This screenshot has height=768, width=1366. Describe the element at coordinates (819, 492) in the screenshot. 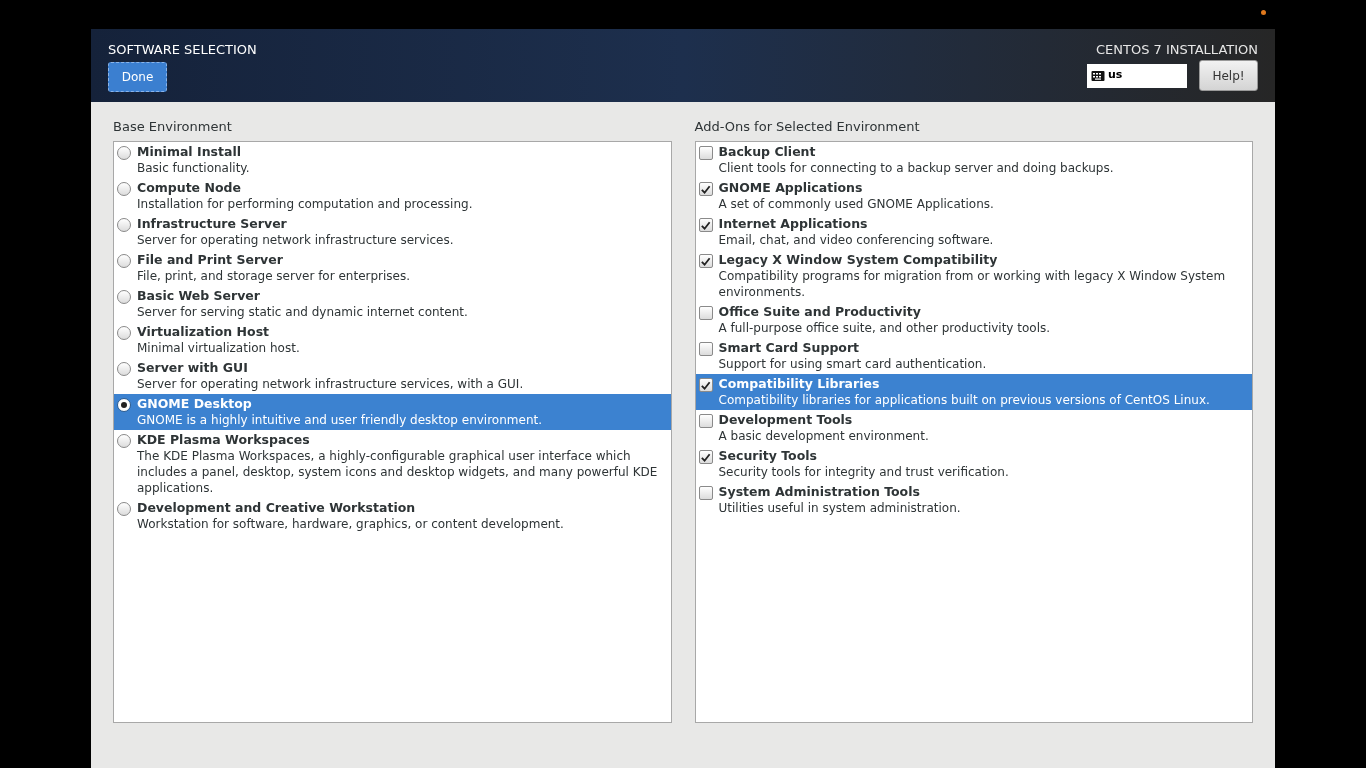

I see `option-title: System Administration Tools` at that location.